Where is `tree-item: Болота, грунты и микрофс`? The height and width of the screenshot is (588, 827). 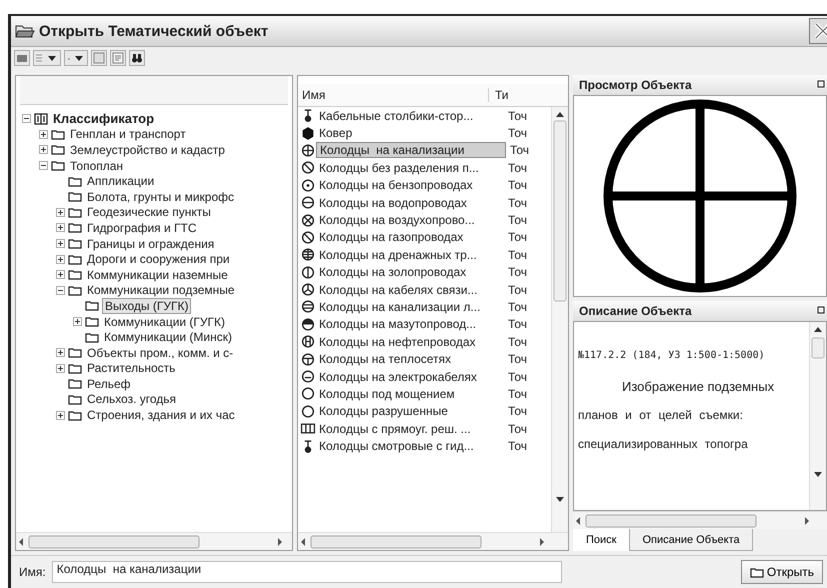 tree-item: Болота, грунты и микрофс is located at coordinates (160, 197).